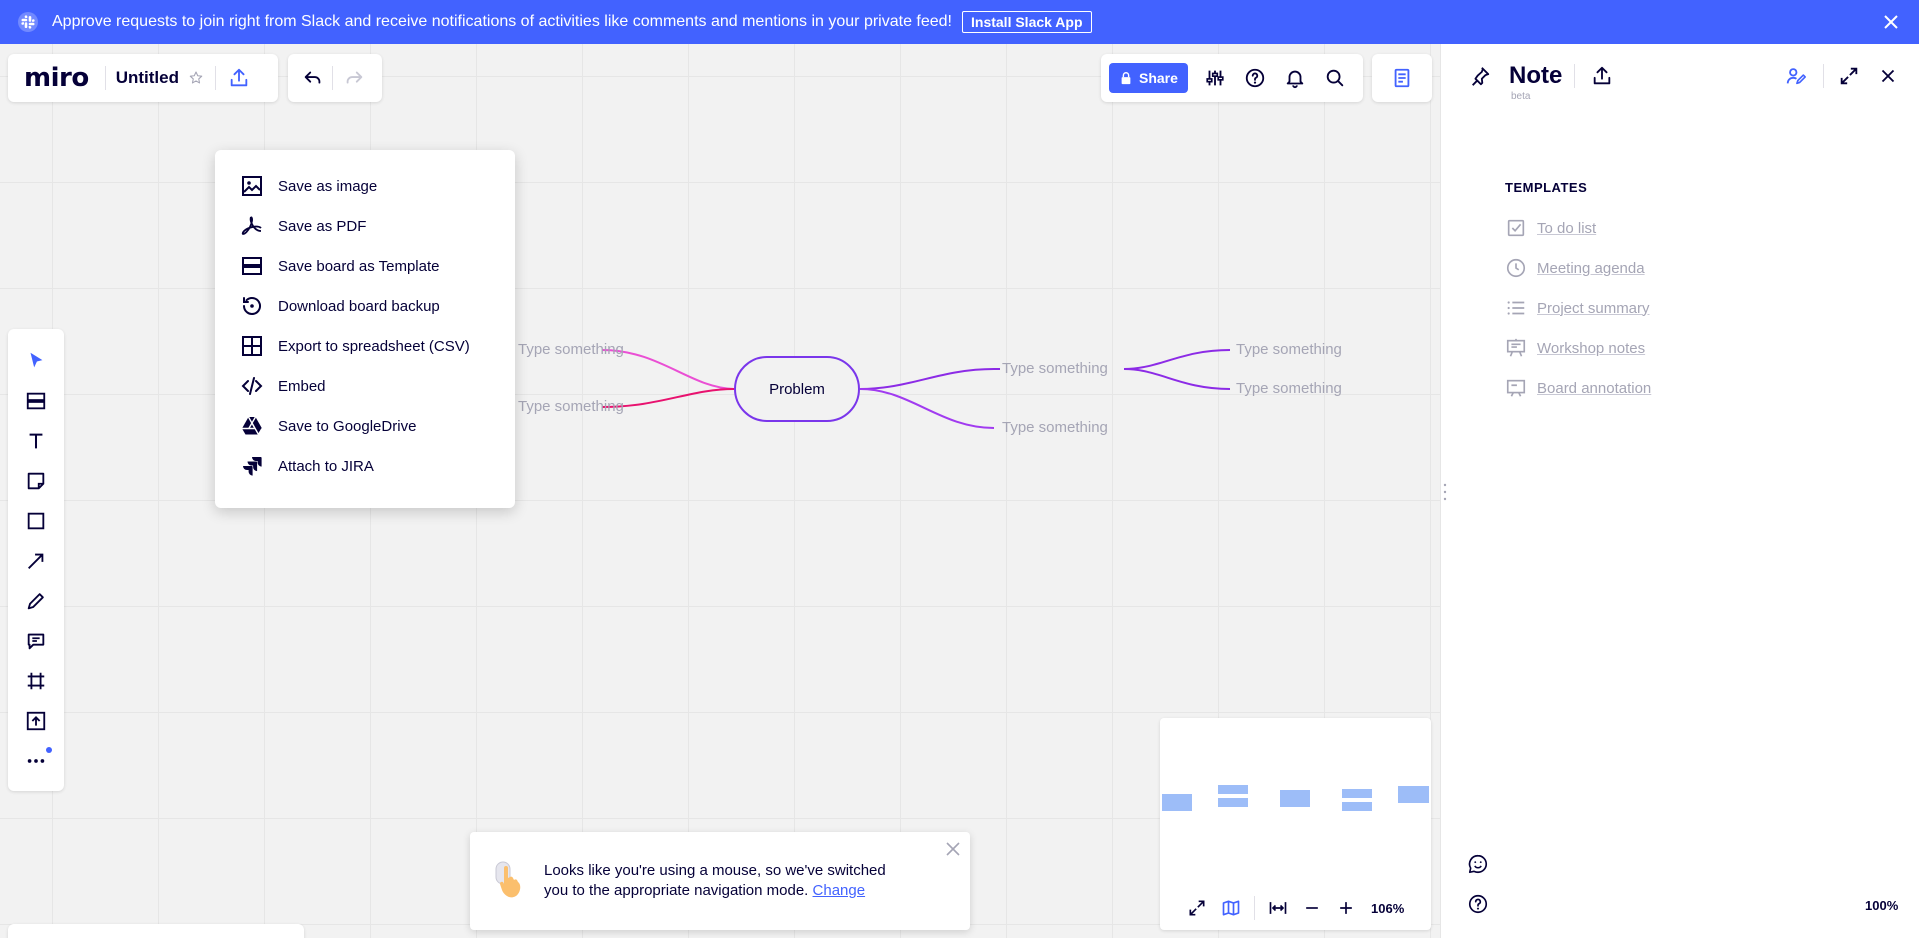 The image size is (1919, 938). I want to click on board-title: Untitled, so click(147, 78).